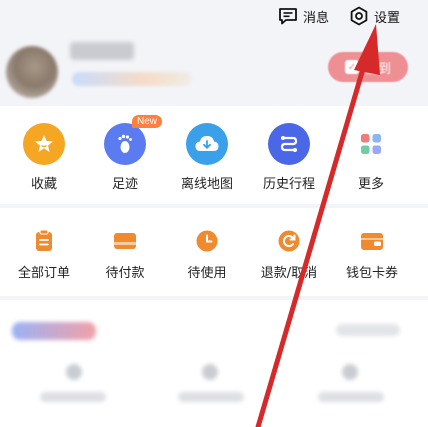 The height and width of the screenshot is (427, 428). I want to click on footprint-icon: New, so click(133, 140).